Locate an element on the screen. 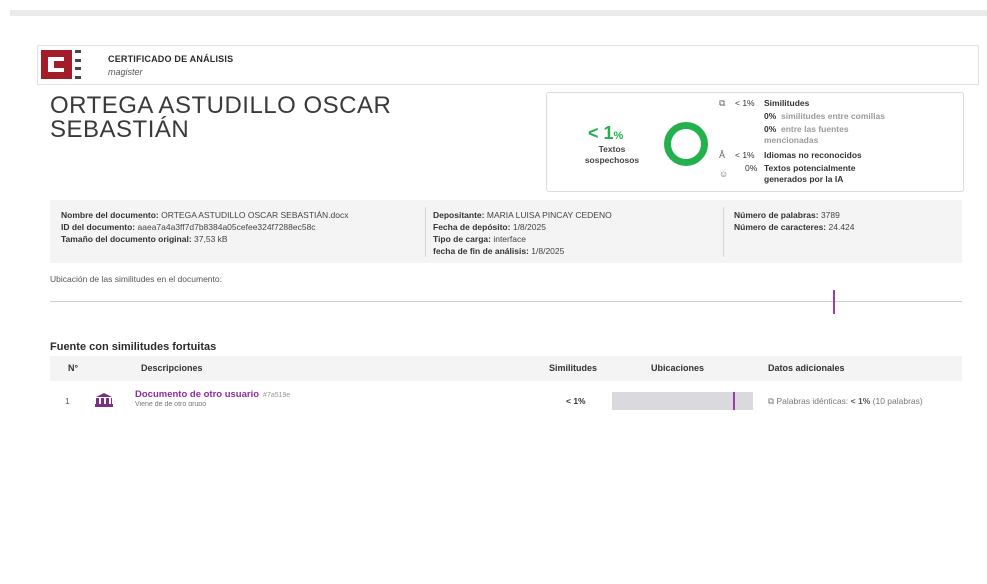 The image size is (987, 584). source-extra-data: ⧉ Palabras idénticas: < 1% (10 palabras) is located at coordinates (845, 401).